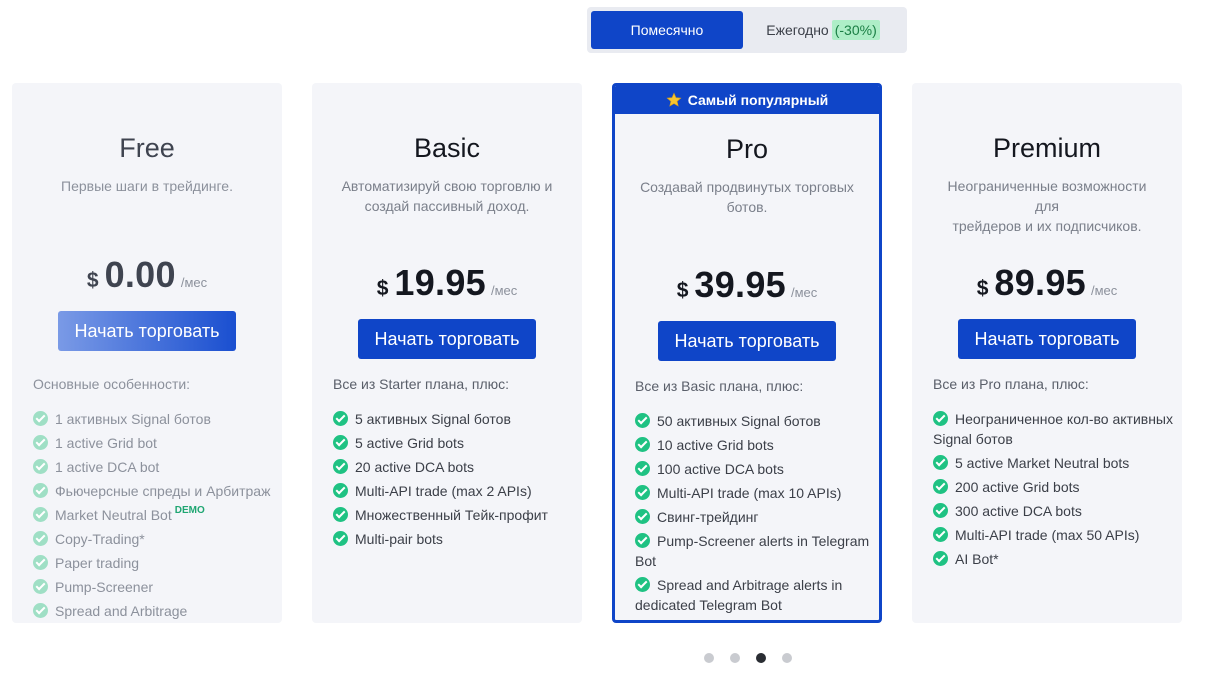 The height and width of the screenshot is (674, 1226). I want to click on plan-price: $ 39.95 /мес, so click(747, 285).